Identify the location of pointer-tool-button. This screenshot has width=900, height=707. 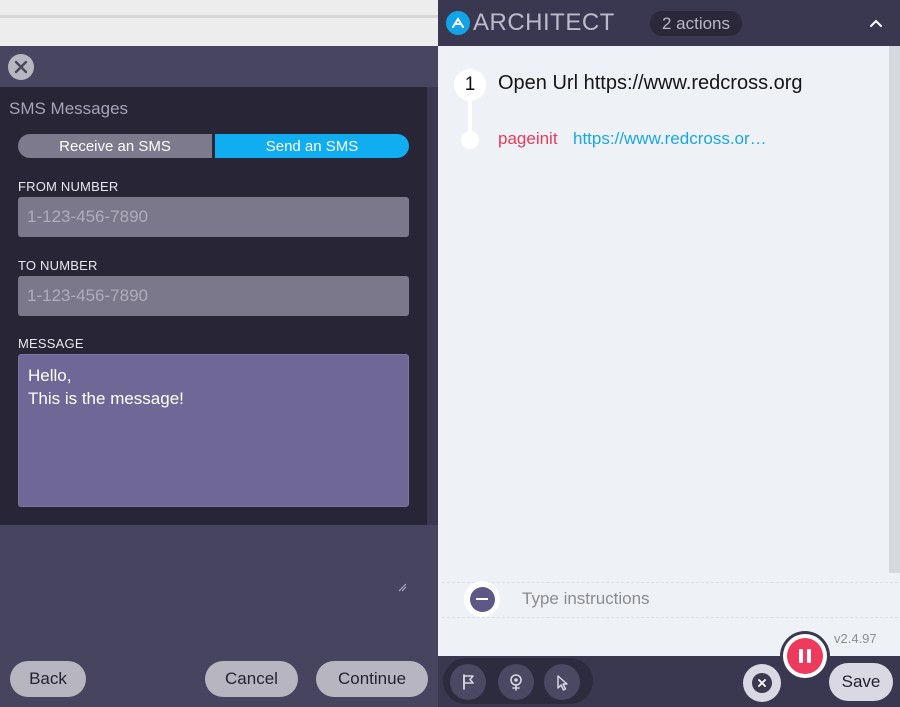
(562, 682).